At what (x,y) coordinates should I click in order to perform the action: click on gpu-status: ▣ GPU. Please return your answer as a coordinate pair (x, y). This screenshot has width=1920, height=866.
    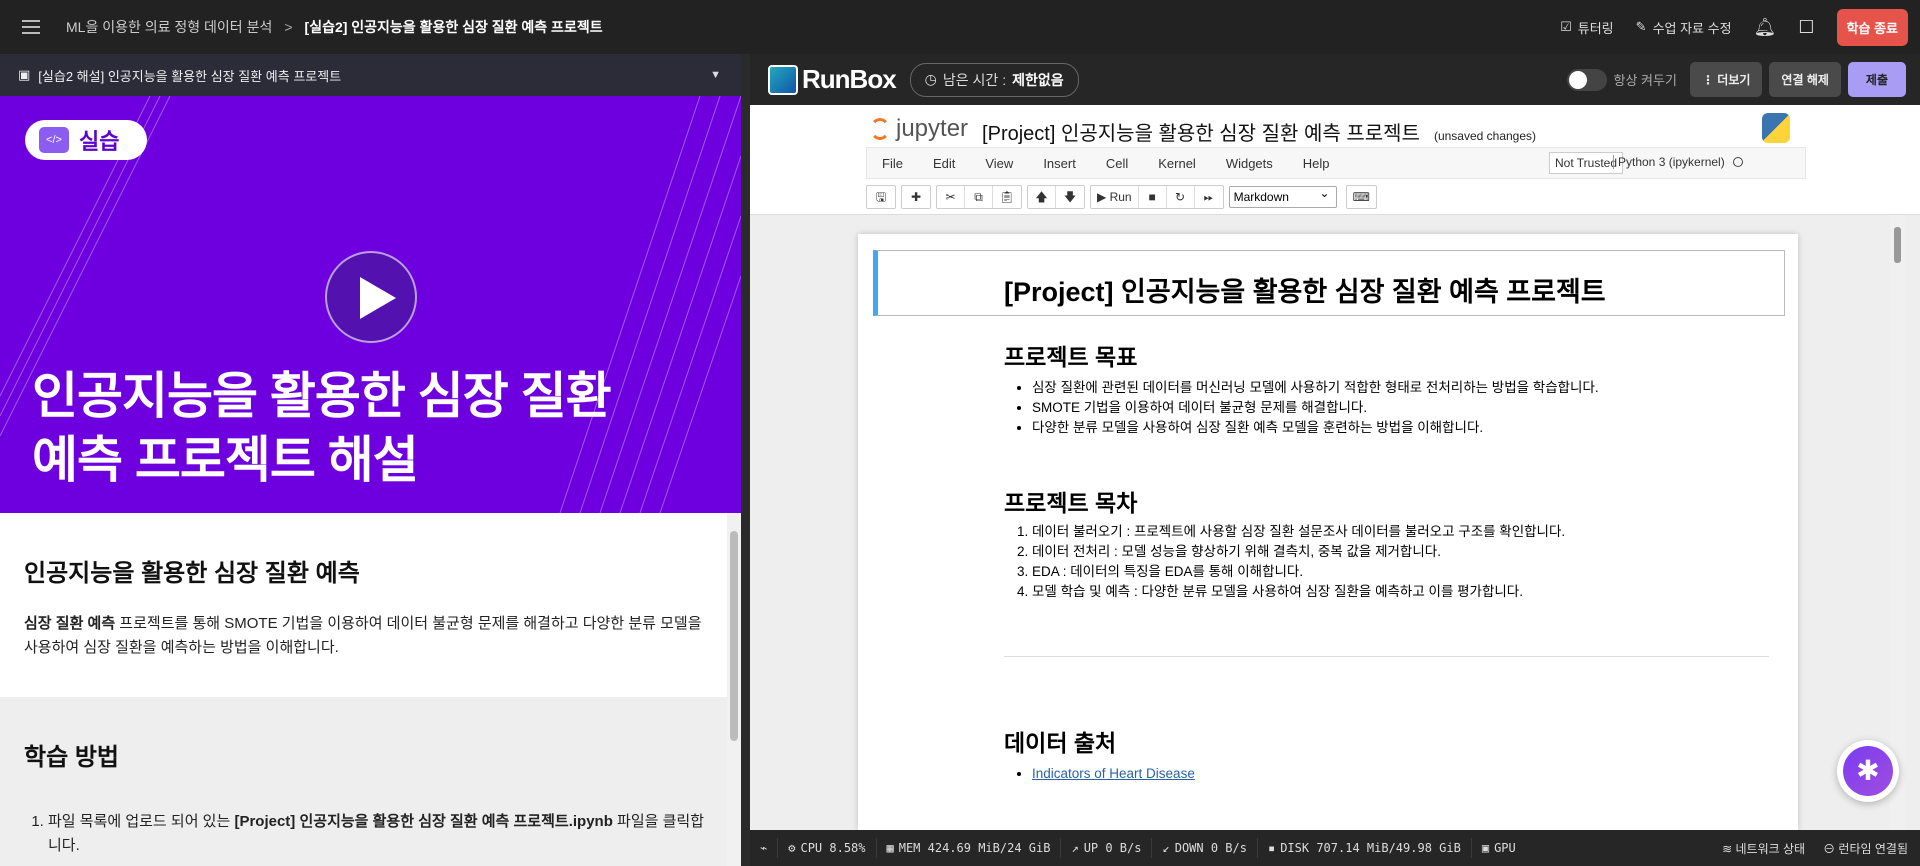
    Looking at the image, I should click on (1498, 848).